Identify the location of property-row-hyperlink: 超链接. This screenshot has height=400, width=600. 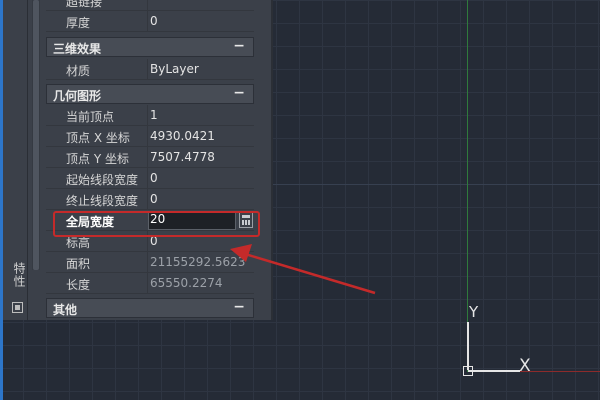
(150, 5).